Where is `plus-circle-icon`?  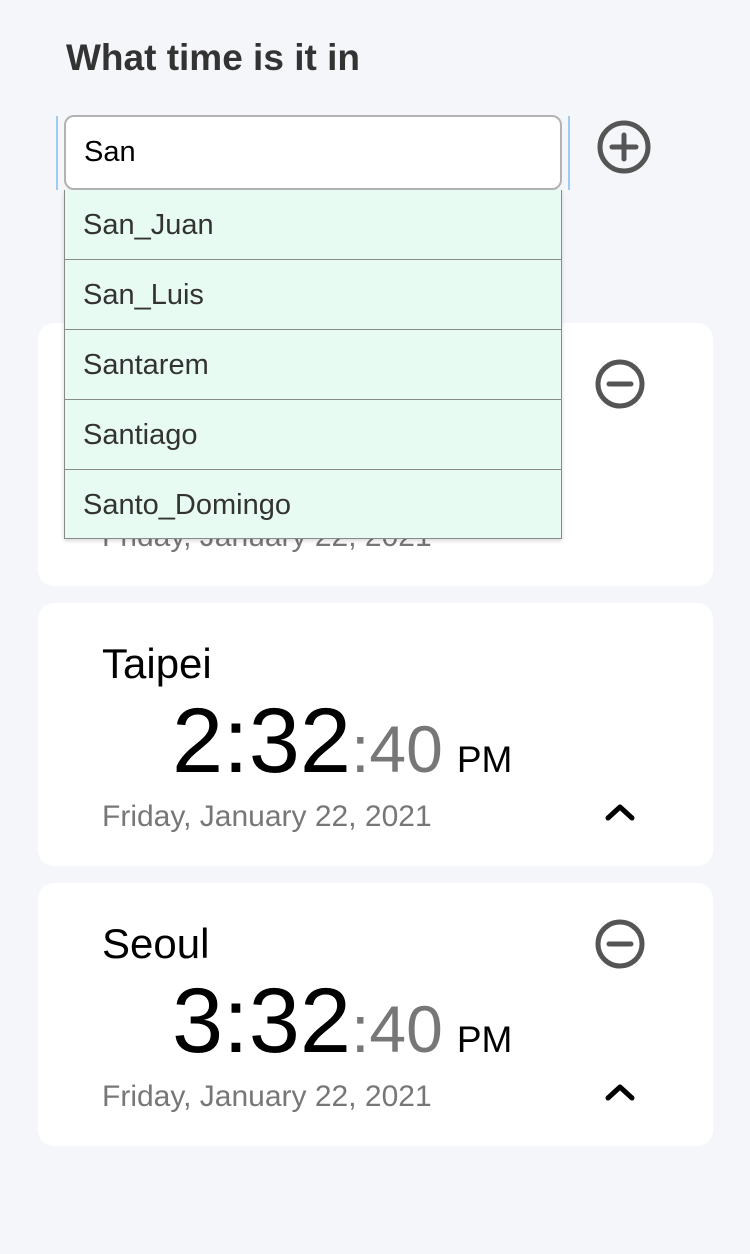 plus-circle-icon is located at coordinates (624, 147).